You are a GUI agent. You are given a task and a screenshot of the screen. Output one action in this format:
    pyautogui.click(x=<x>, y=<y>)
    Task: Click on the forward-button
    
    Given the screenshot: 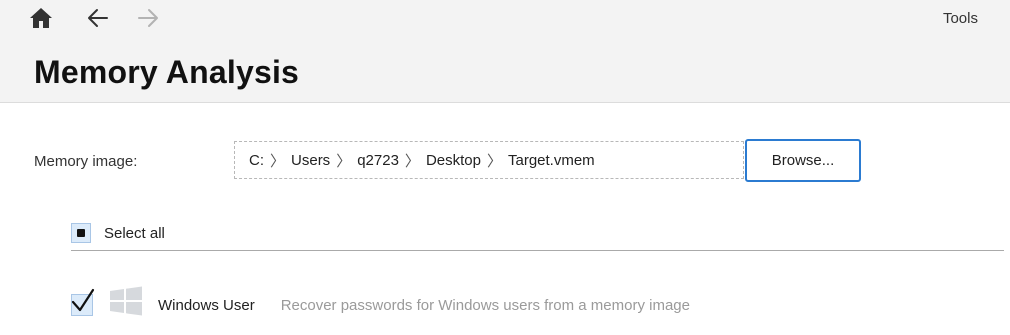 What is the action you would take?
    pyautogui.click(x=148, y=18)
    